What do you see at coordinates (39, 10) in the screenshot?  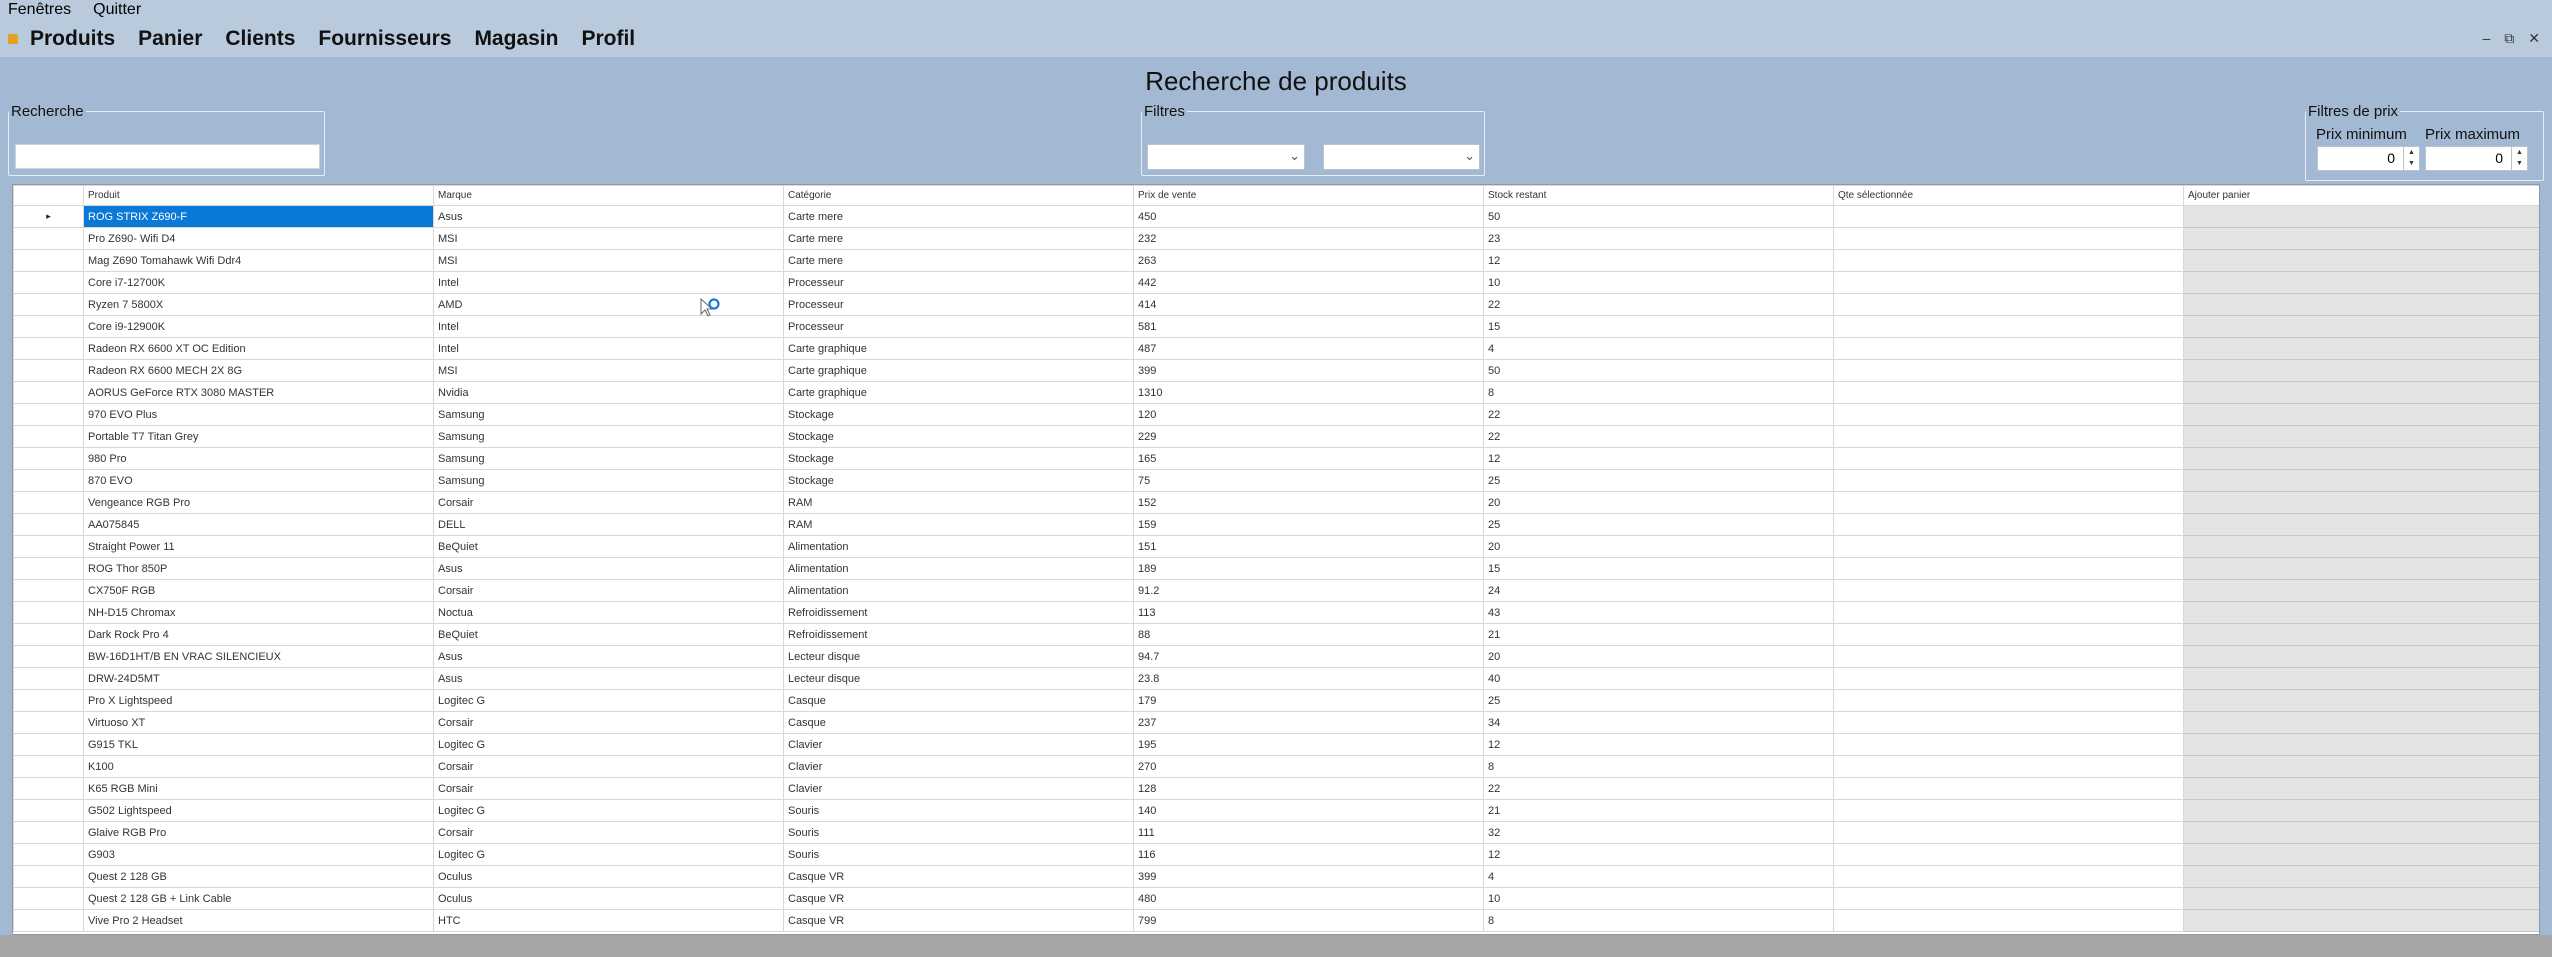 I see `menu-fenetres: Fenêtres` at bounding box center [39, 10].